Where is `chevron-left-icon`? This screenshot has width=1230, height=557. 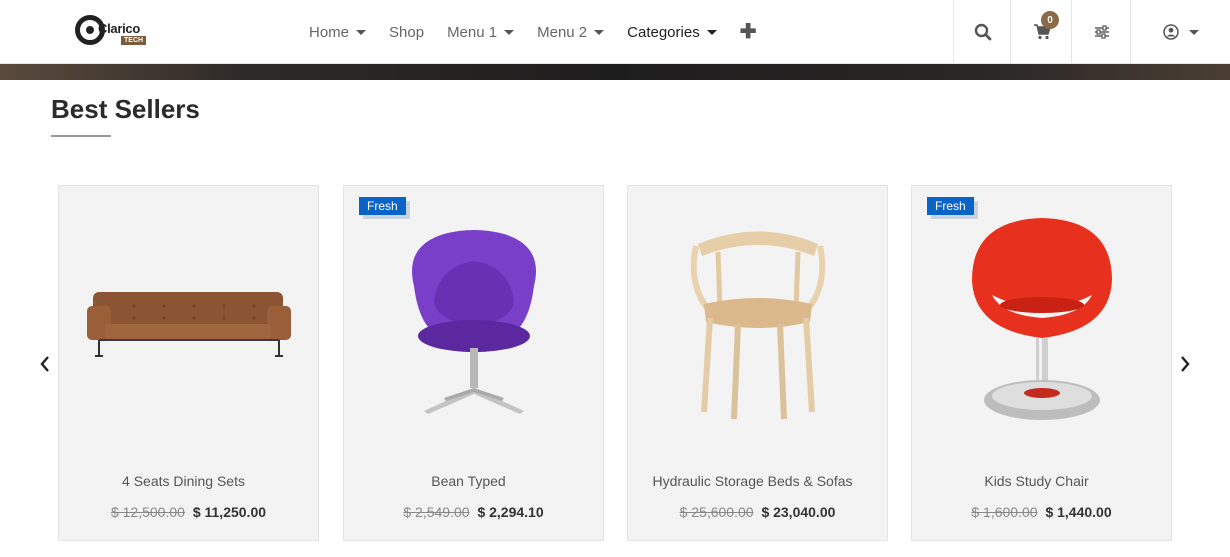 chevron-left-icon is located at coordinates (44, 364).